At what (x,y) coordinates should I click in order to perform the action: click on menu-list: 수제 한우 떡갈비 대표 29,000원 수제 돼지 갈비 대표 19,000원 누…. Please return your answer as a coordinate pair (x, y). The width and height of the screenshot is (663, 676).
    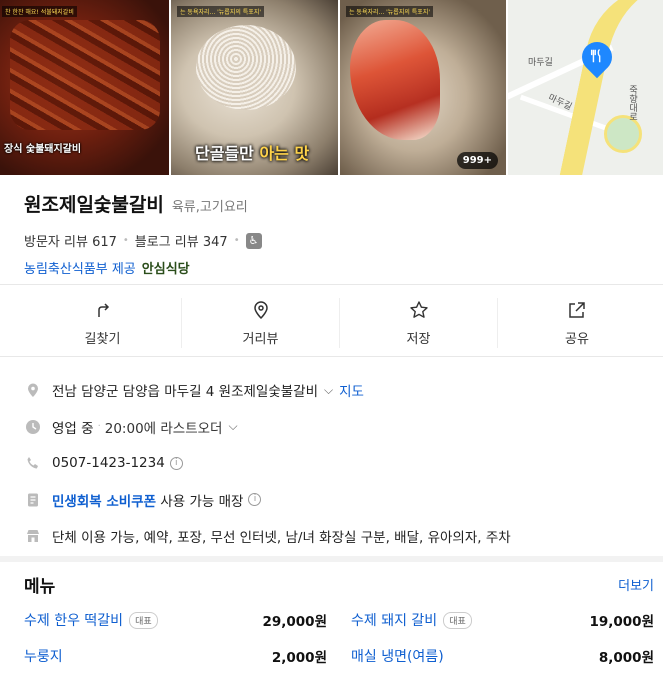
    Looking at the image, I should click on (340, 638).